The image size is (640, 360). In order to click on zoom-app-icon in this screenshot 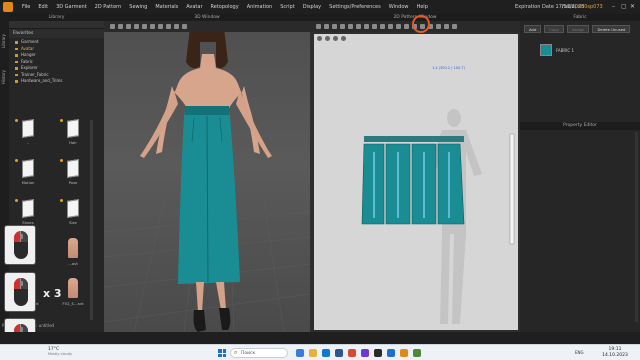, I will do `click(391, 353)`.